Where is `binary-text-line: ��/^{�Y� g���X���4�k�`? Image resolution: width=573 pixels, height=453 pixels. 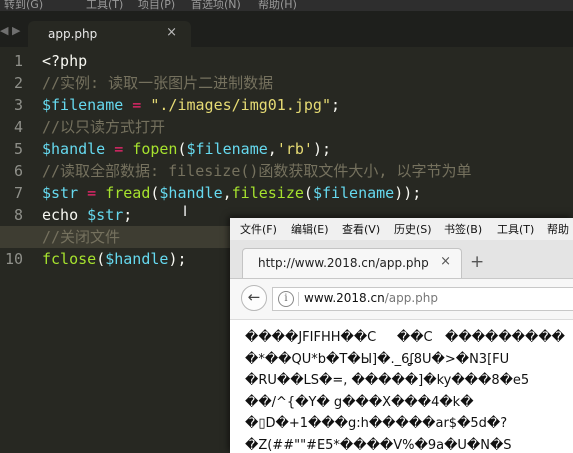 binary-text-line: ��/^{�Y� g���X���4�k� is located at coordinates (359, 402).